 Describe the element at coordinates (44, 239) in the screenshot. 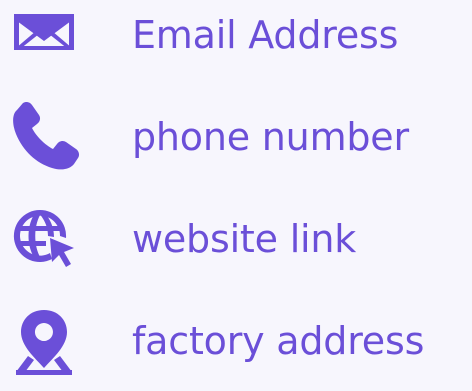

I see `globe-cursor-icon` at that location.